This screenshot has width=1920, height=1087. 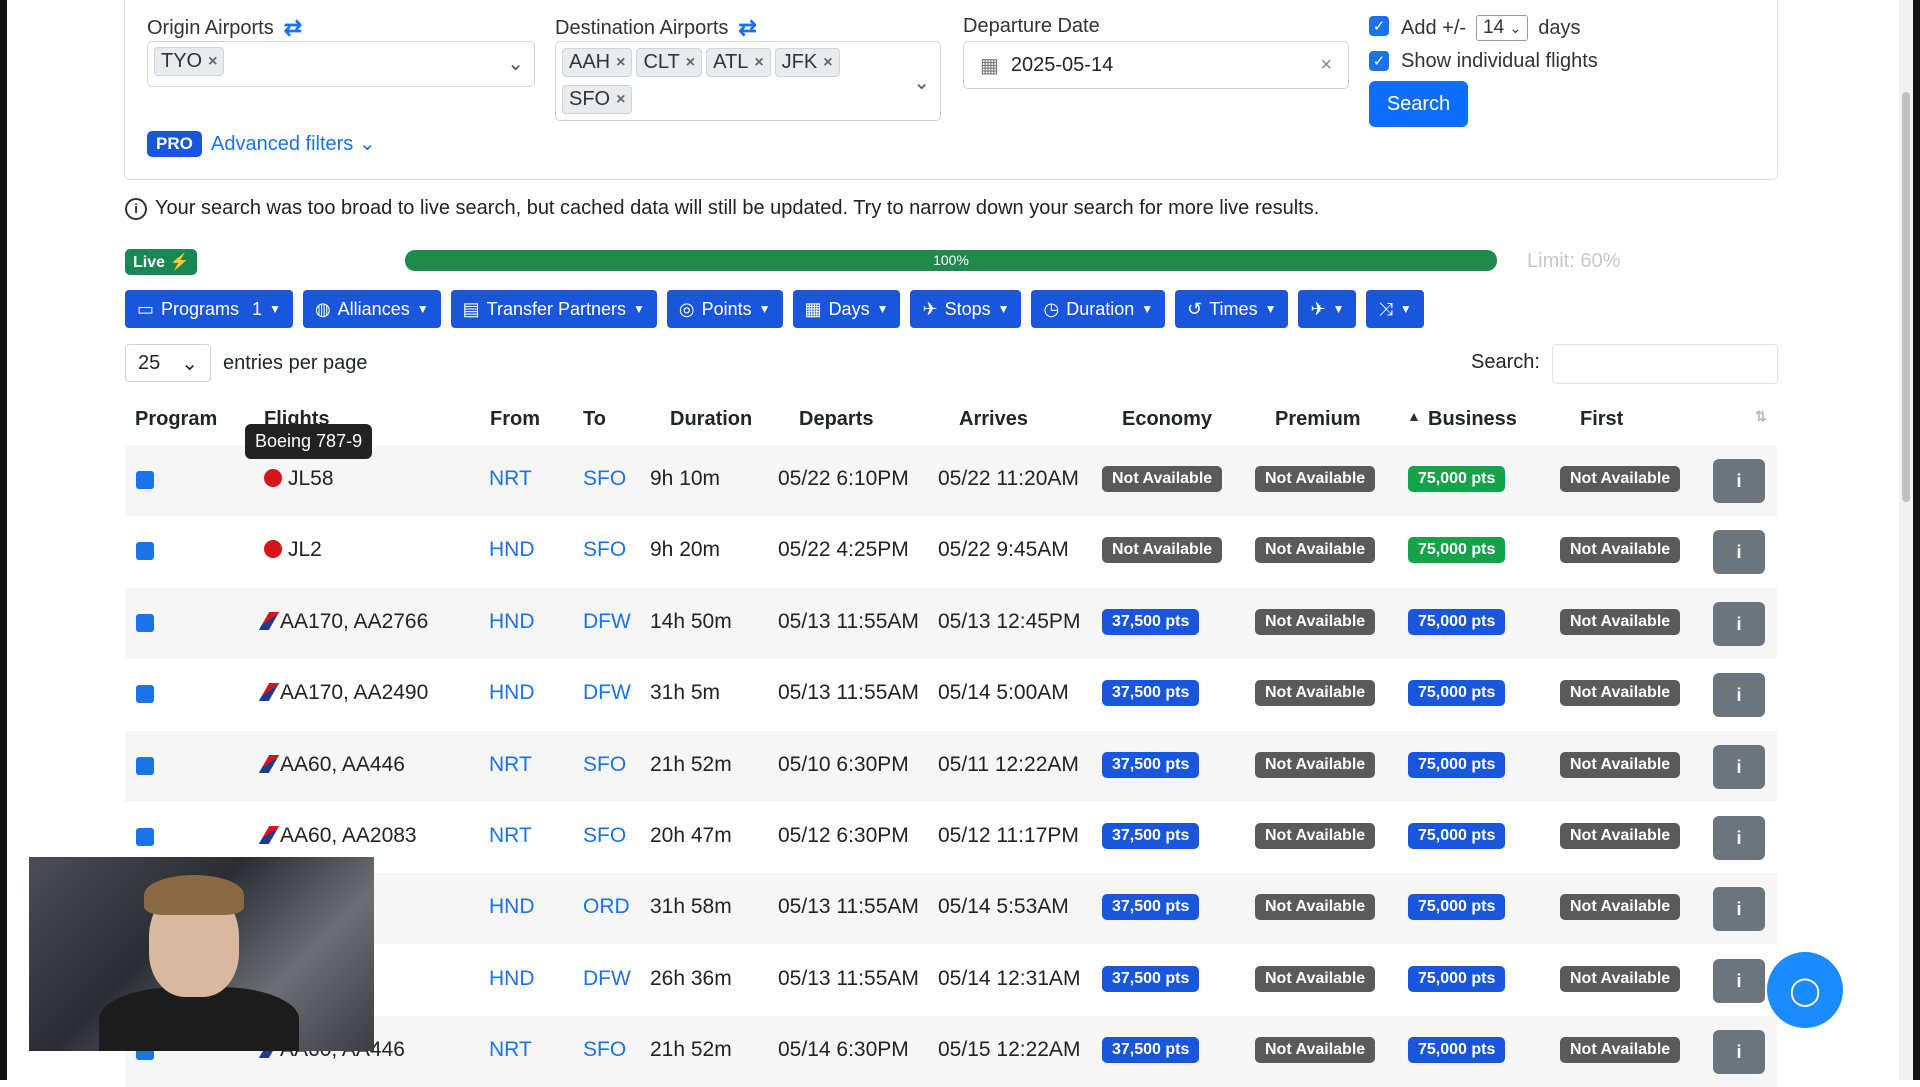 I want to click on destination-chip: JFK ×, so click(x=807, y=62).